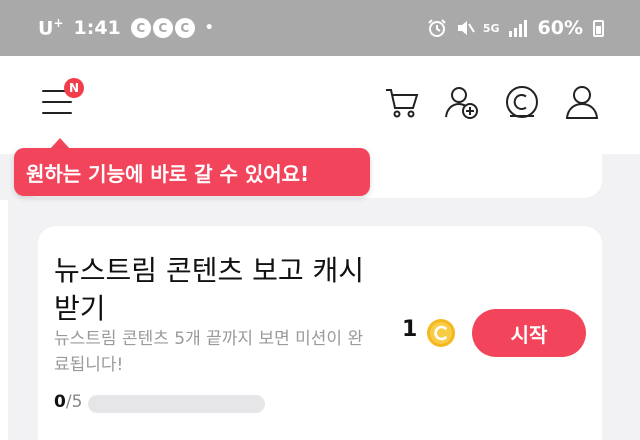 The width and height of the screenshot is (640, 440). What do you see at coordinates (410, 329) in the screenshot?
I see `reward-amount: 1` at bounding box center [410, 329].